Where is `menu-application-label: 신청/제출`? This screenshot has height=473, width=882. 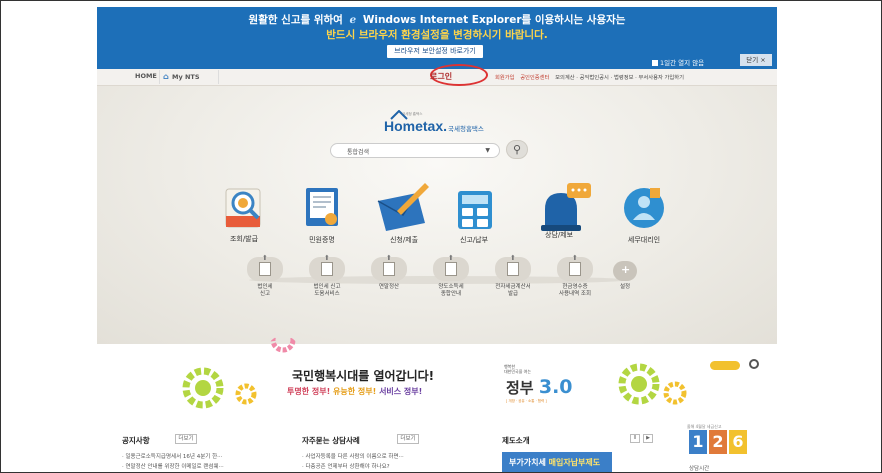 menu-application-label: 신청/제출 is located at coordinates (404, 240).